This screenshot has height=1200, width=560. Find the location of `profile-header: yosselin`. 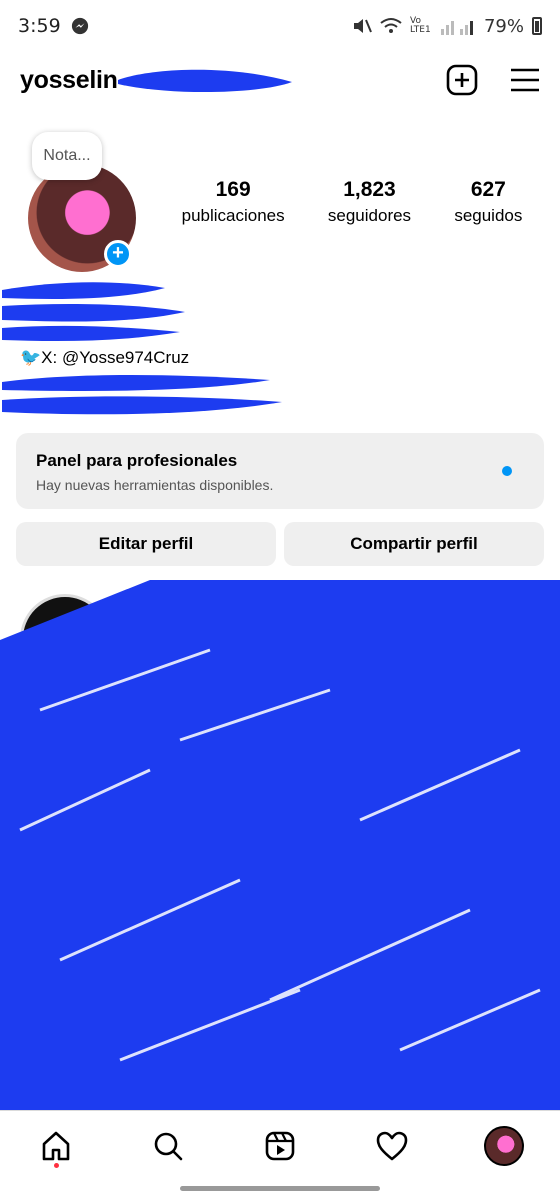

profile-header: yosselin is located at coordinates (280, 80).